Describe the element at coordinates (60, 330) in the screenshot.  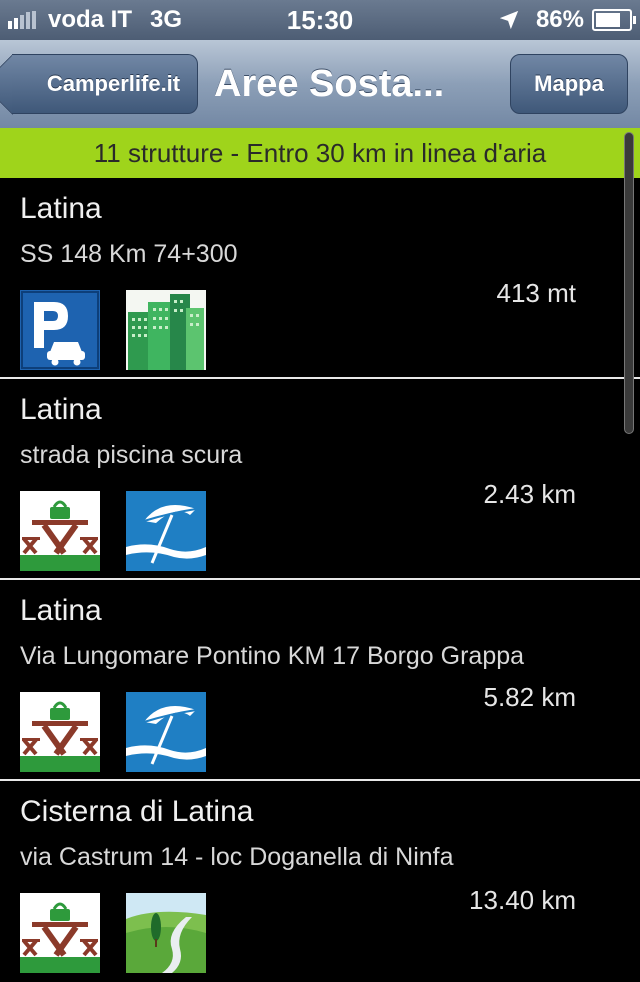
I see `parking-icon` at that location.